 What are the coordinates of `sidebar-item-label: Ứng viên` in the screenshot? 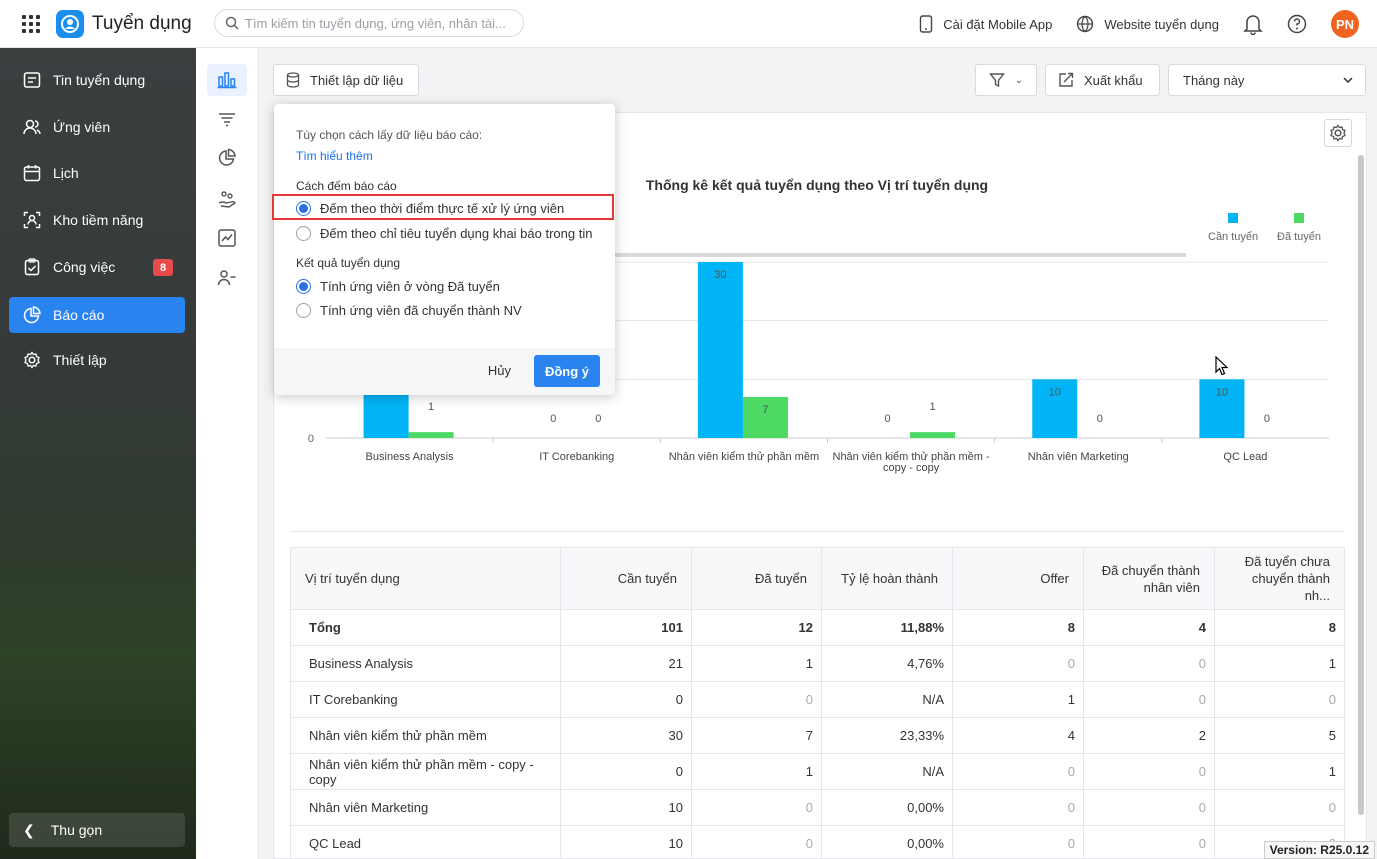 It's located at (82, 127).